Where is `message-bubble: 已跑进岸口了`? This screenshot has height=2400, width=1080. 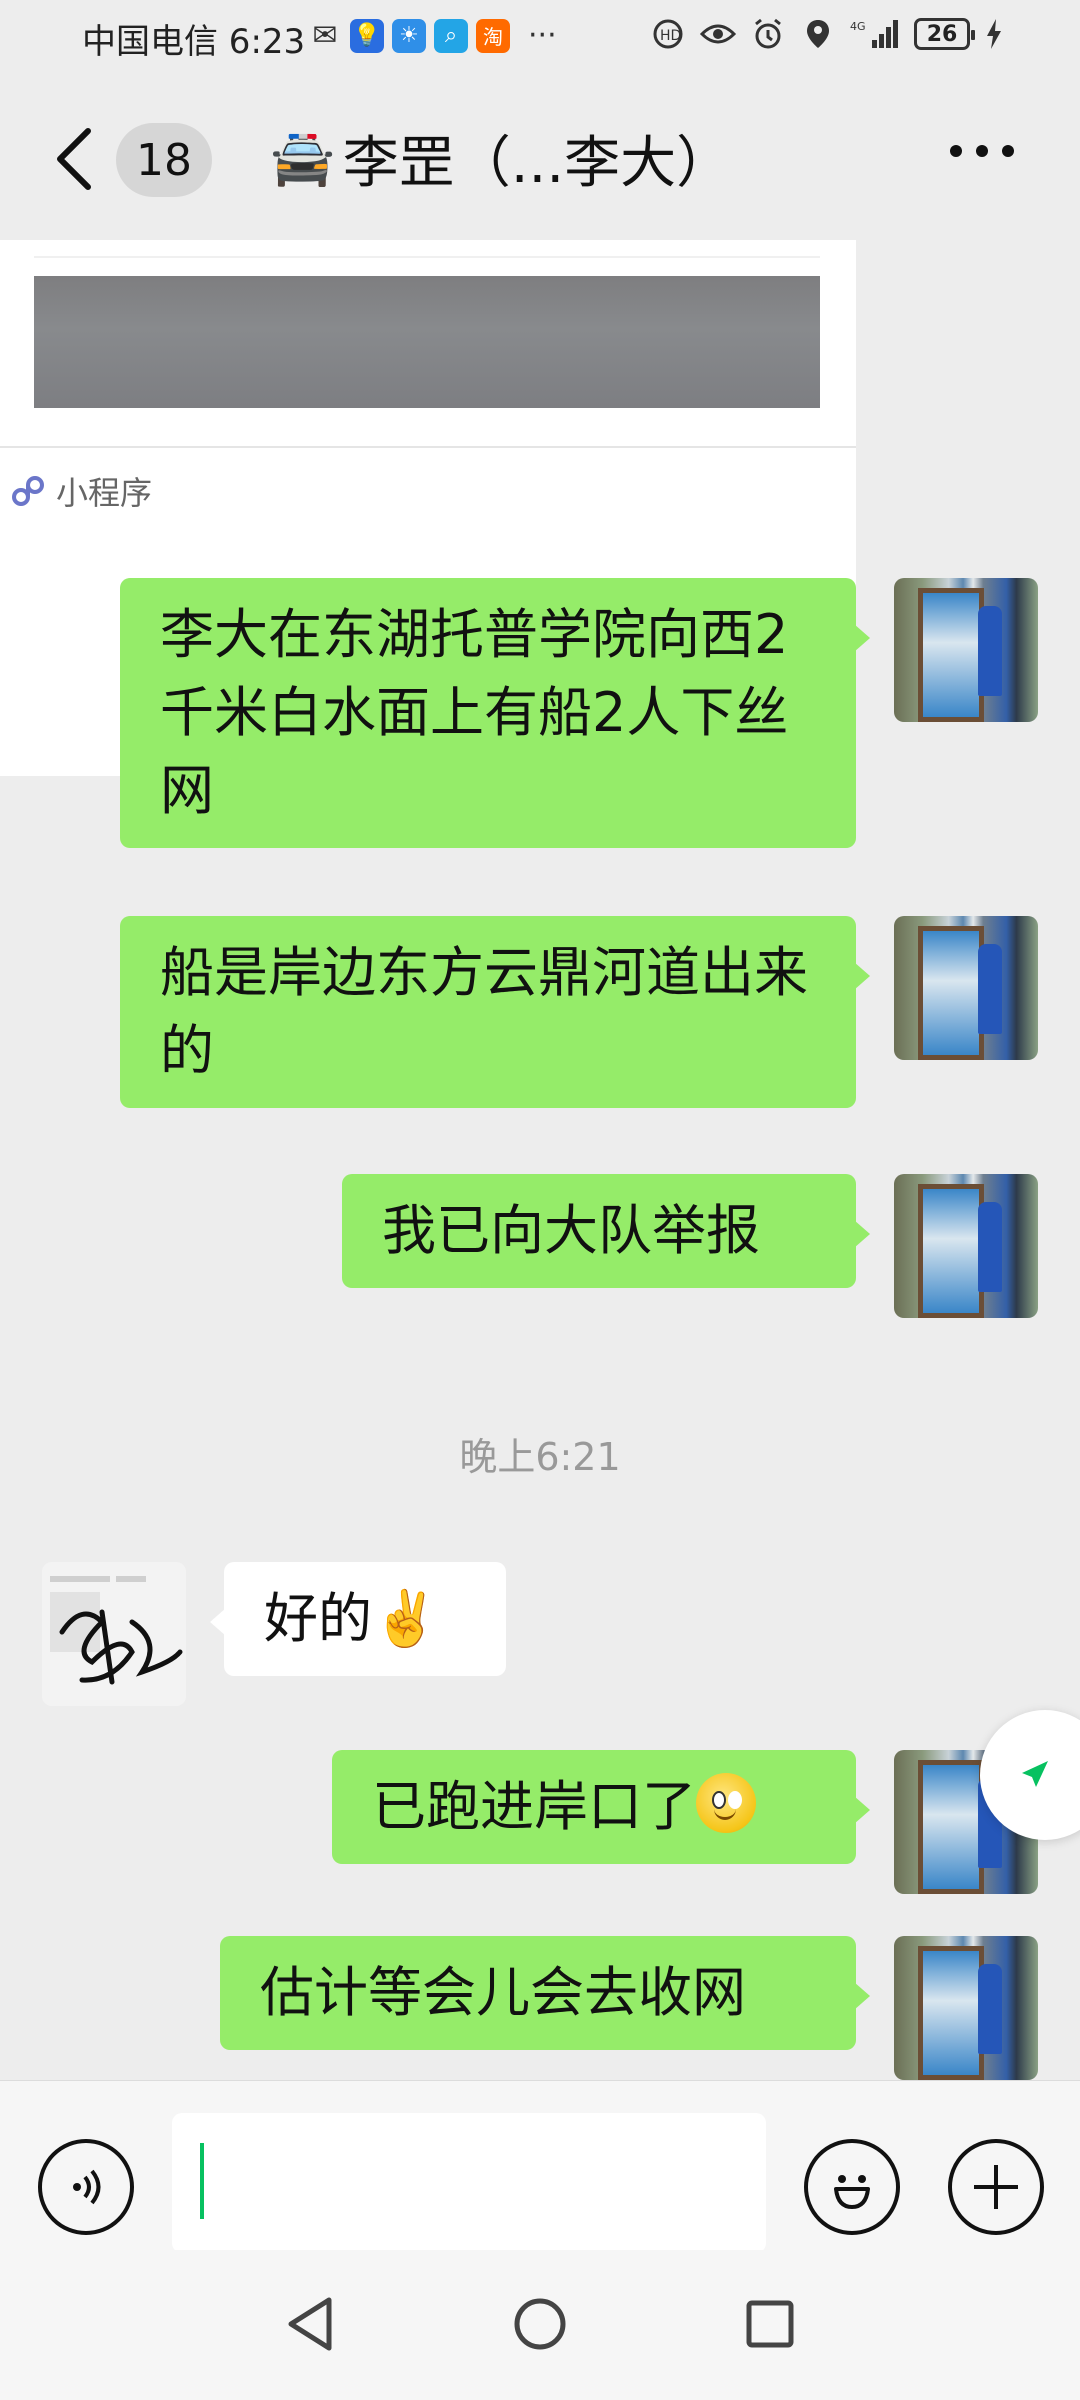
message-bubble: 已跑进岸口了 is located at coordinates (601, 1807).